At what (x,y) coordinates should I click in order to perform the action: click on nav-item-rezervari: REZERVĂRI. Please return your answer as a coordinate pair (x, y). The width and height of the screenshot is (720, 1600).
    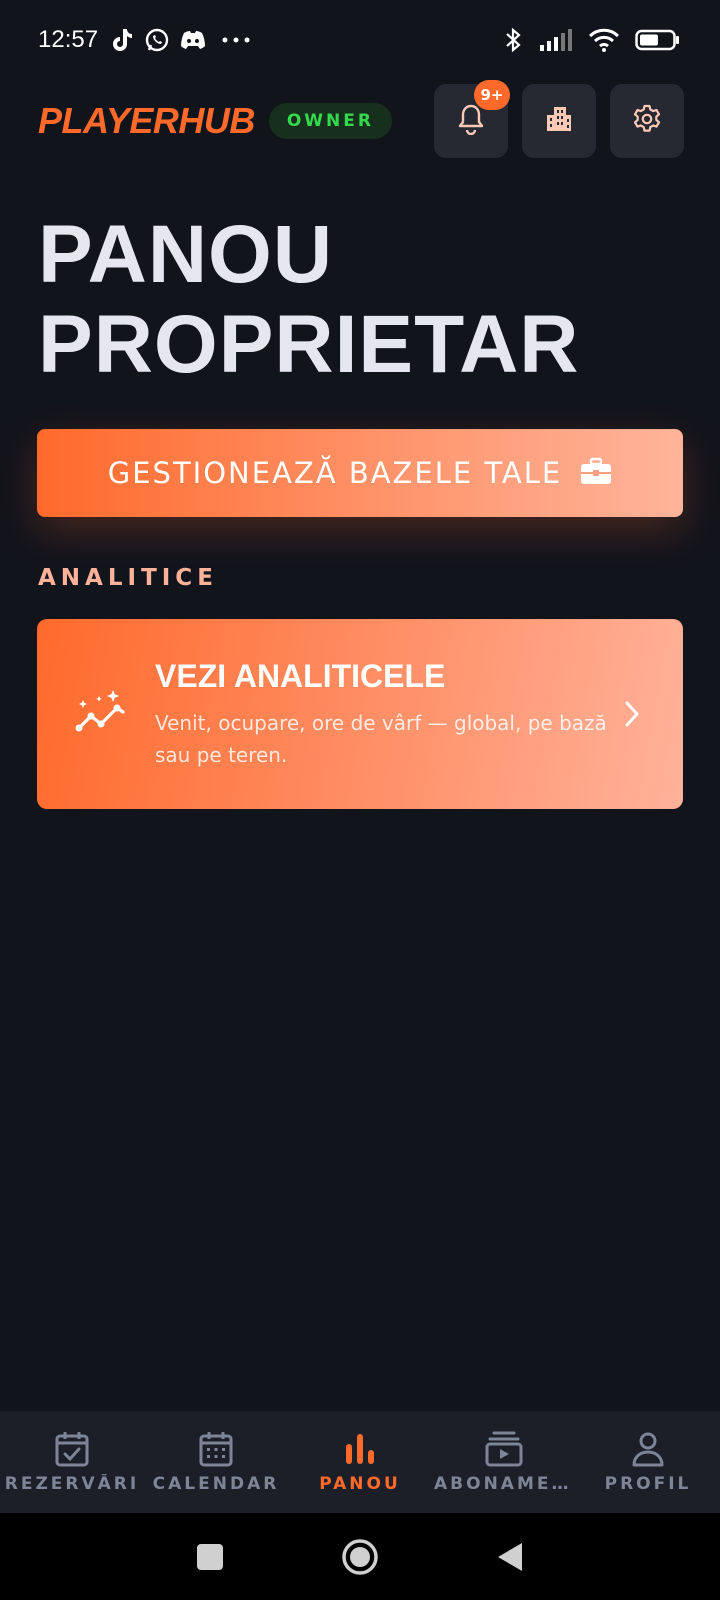
    Looking at the image, I should click on (72, 1462).